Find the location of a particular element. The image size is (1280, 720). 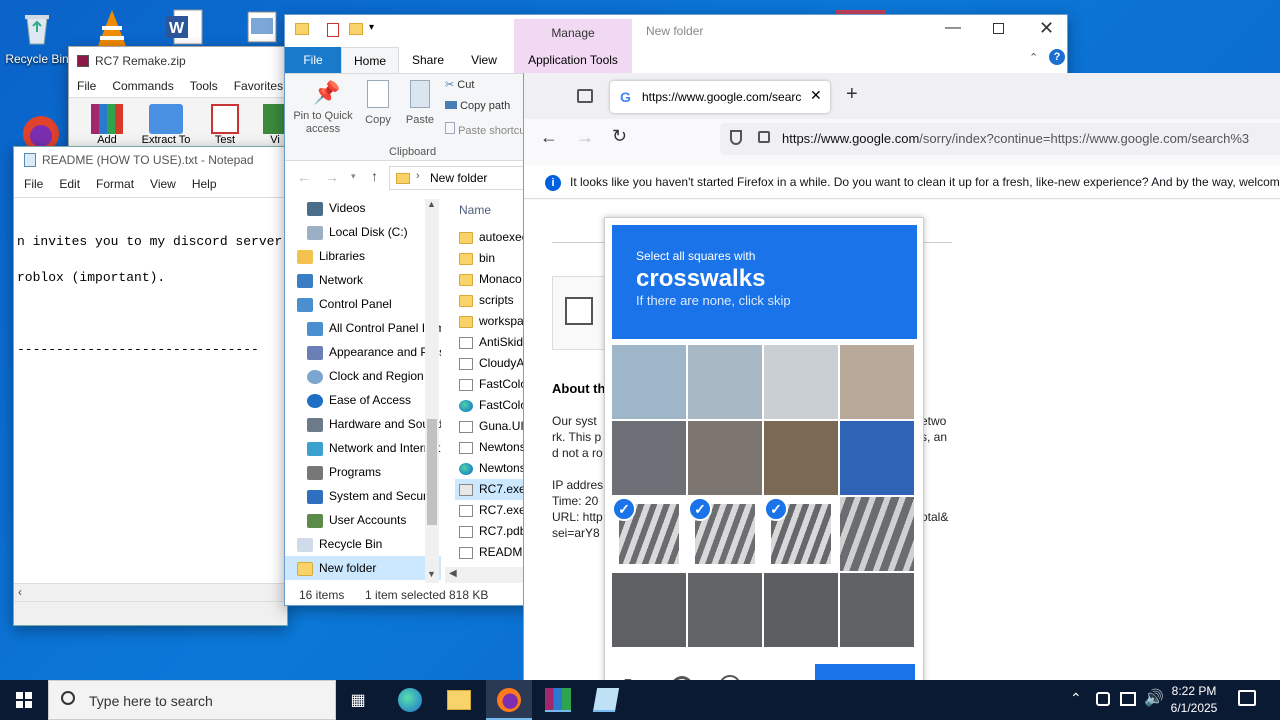

winrar-menu-tools: Tools is located at coordinates (204, 86).